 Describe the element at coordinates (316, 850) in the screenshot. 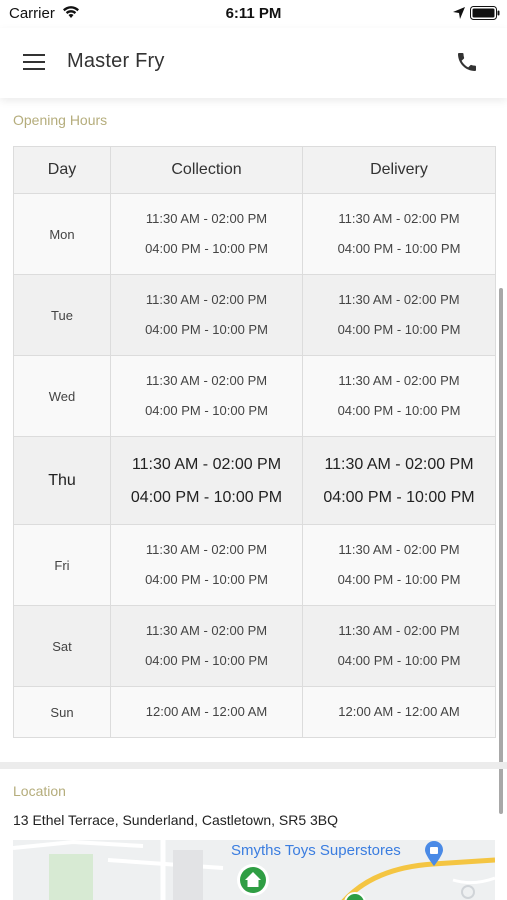

I see `map-store-label: Smyths Toys Superstores` at that location.